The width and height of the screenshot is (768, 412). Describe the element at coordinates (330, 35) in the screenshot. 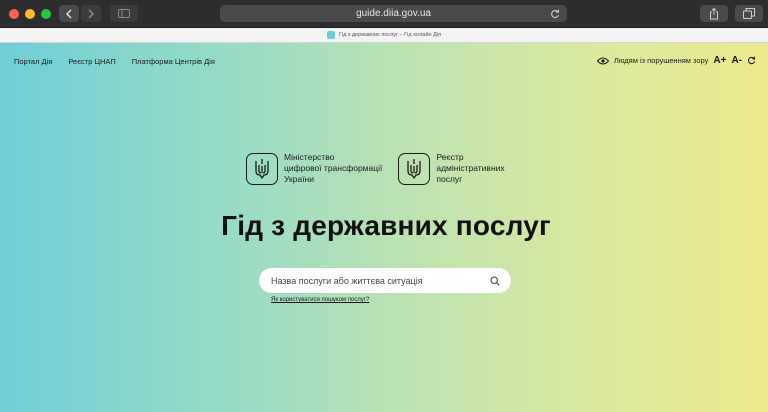

I see `site-favicon-icon` at that location.